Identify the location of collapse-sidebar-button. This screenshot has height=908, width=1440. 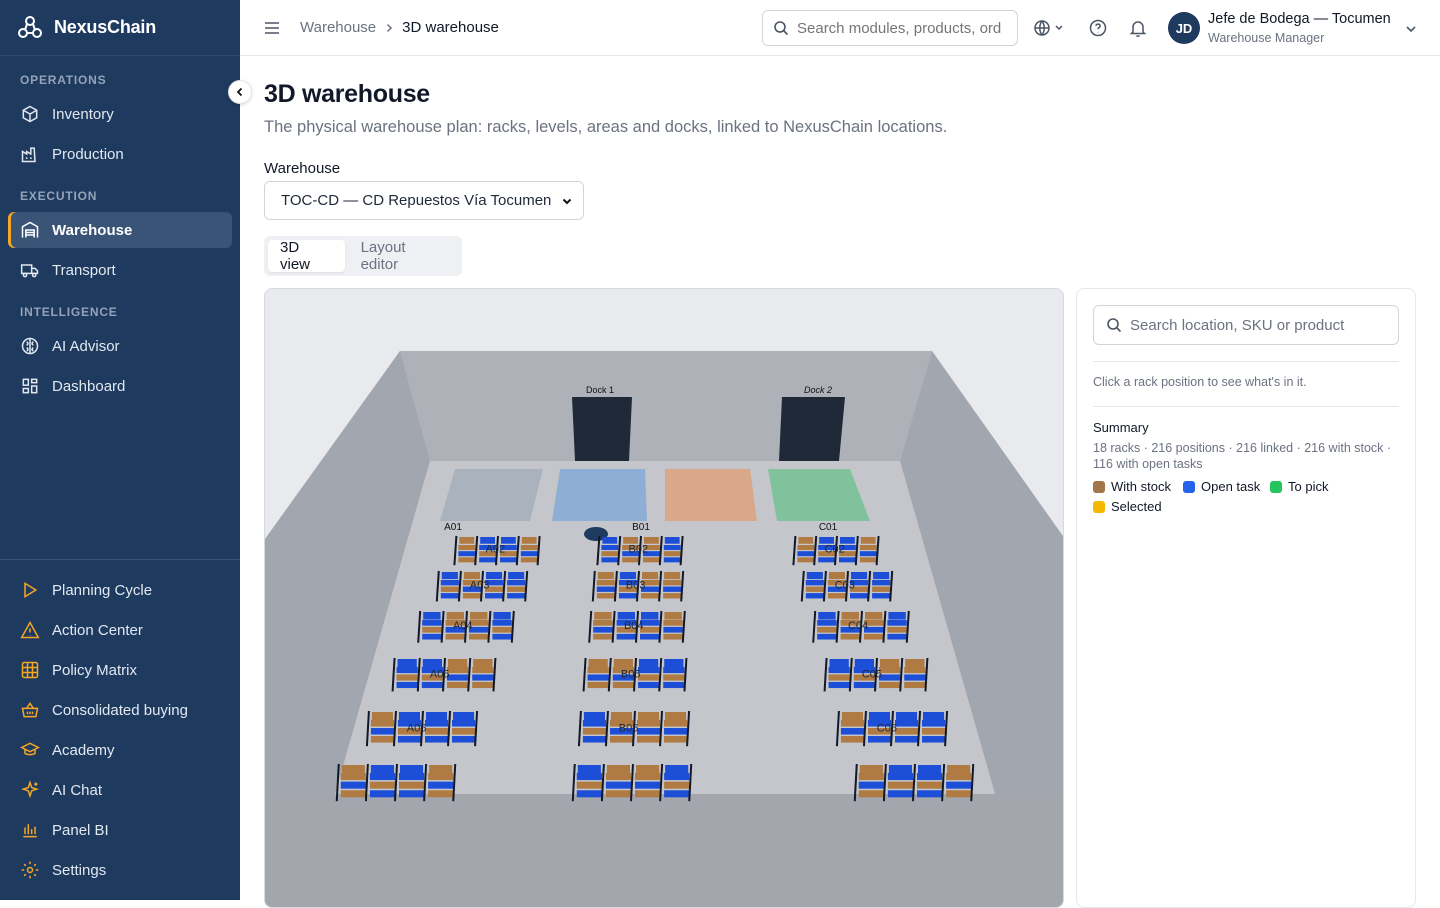
(240, 92).